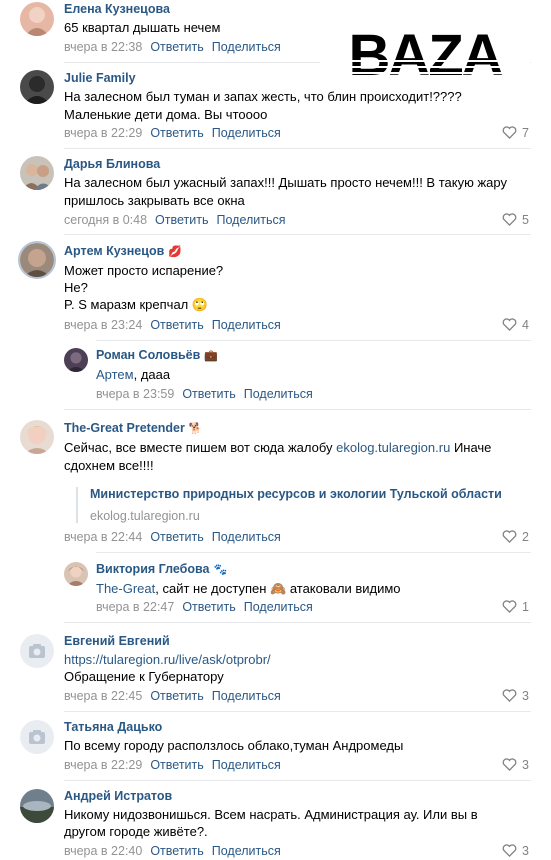 This screenshot has height=860, width=551. Describe the element at coordinates (515, 133) in the screenshot. I see `like-button: 7` at that location.